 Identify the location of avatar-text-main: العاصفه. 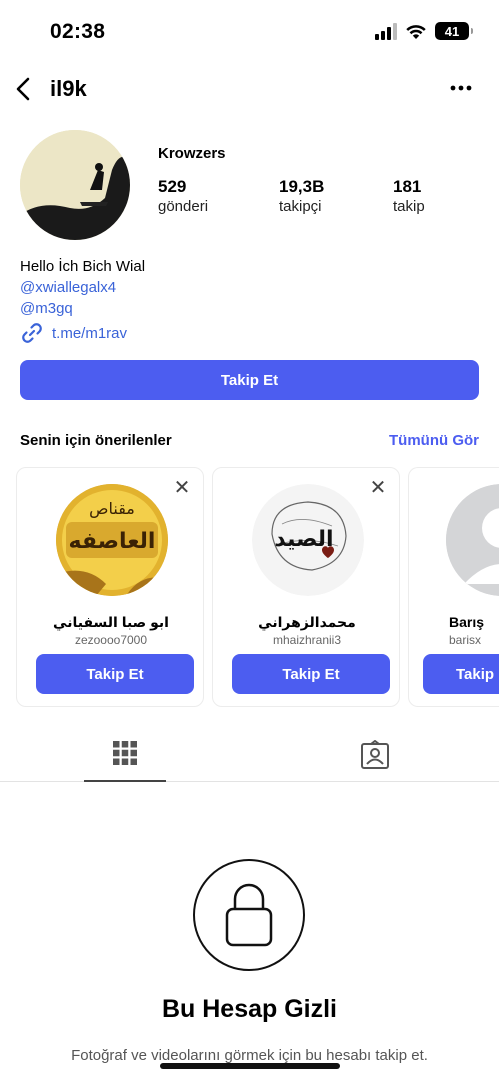
(112, 541).